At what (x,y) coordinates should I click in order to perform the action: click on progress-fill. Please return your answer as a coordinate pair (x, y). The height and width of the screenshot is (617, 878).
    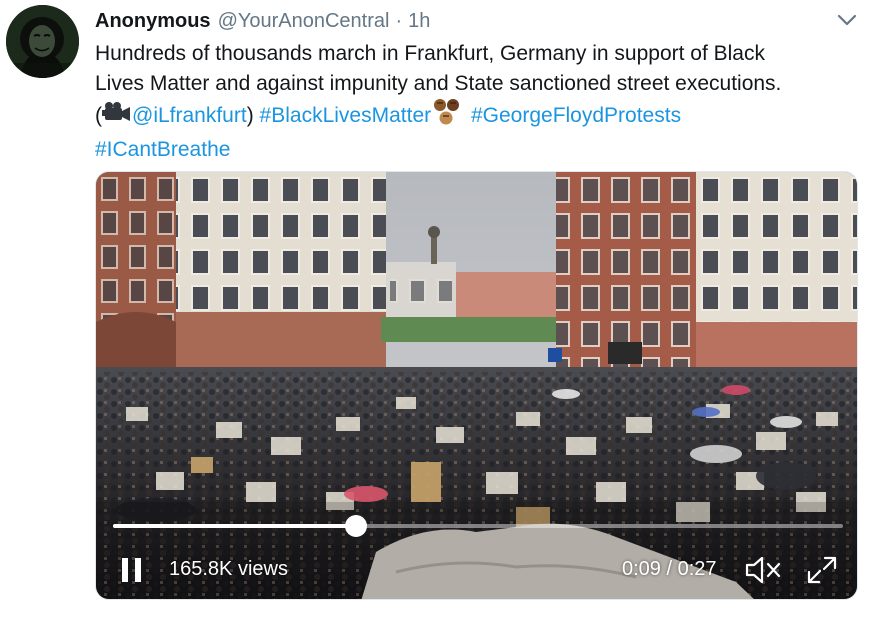
    Looking at the image, I should click on (235, 526).